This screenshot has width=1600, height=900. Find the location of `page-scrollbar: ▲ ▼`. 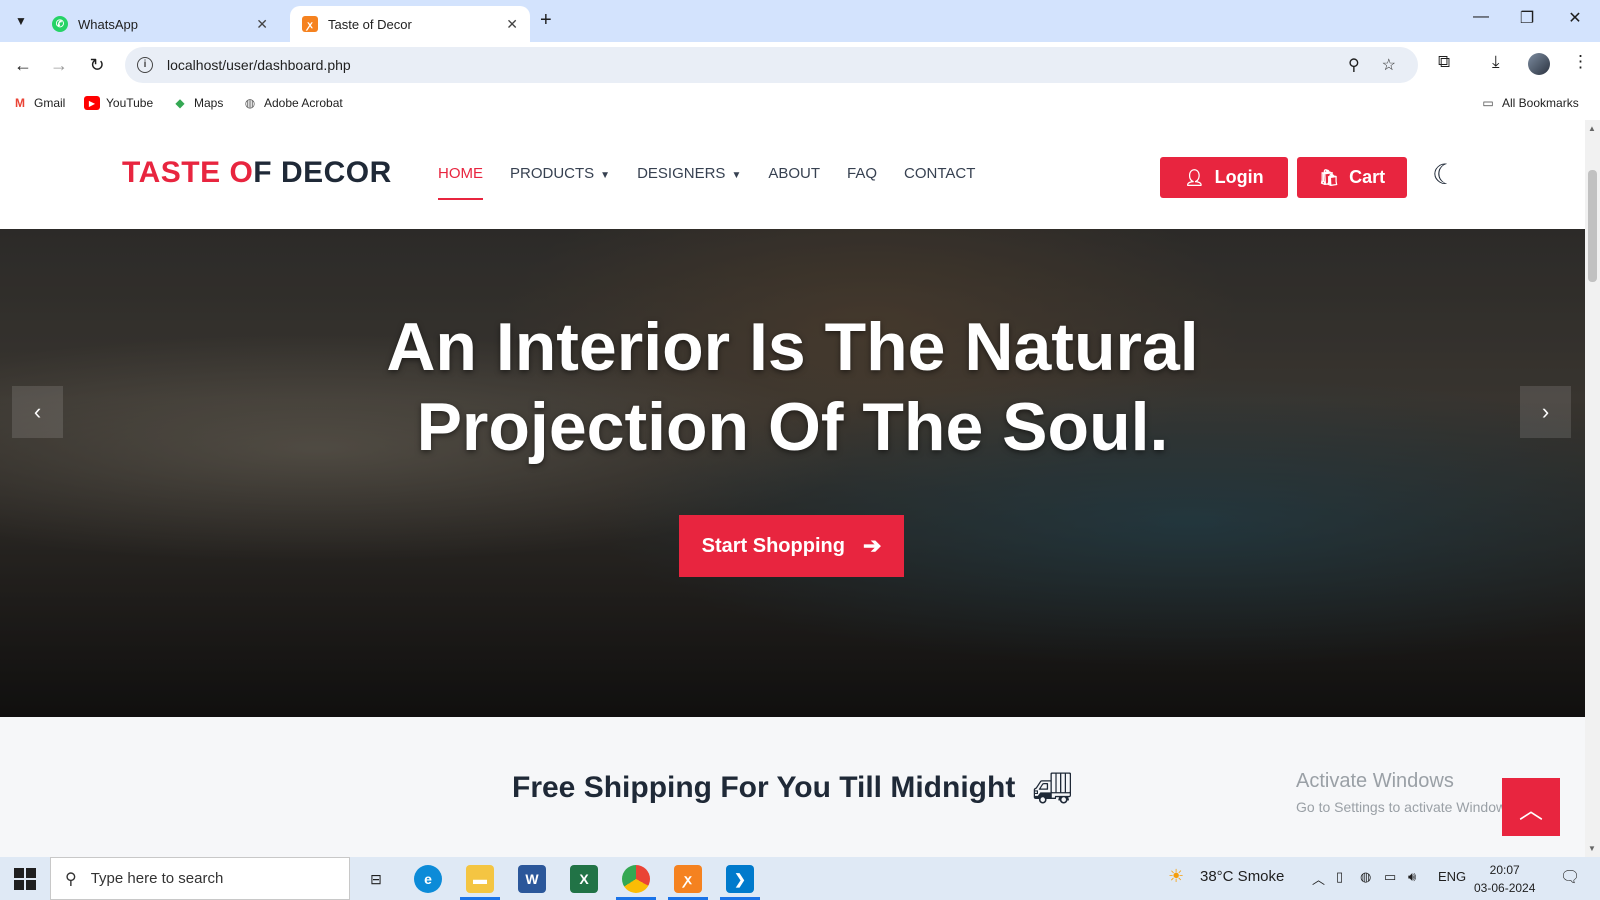

page-scrollbar: ▲ ▼ is located at coordinates (1592, 488).